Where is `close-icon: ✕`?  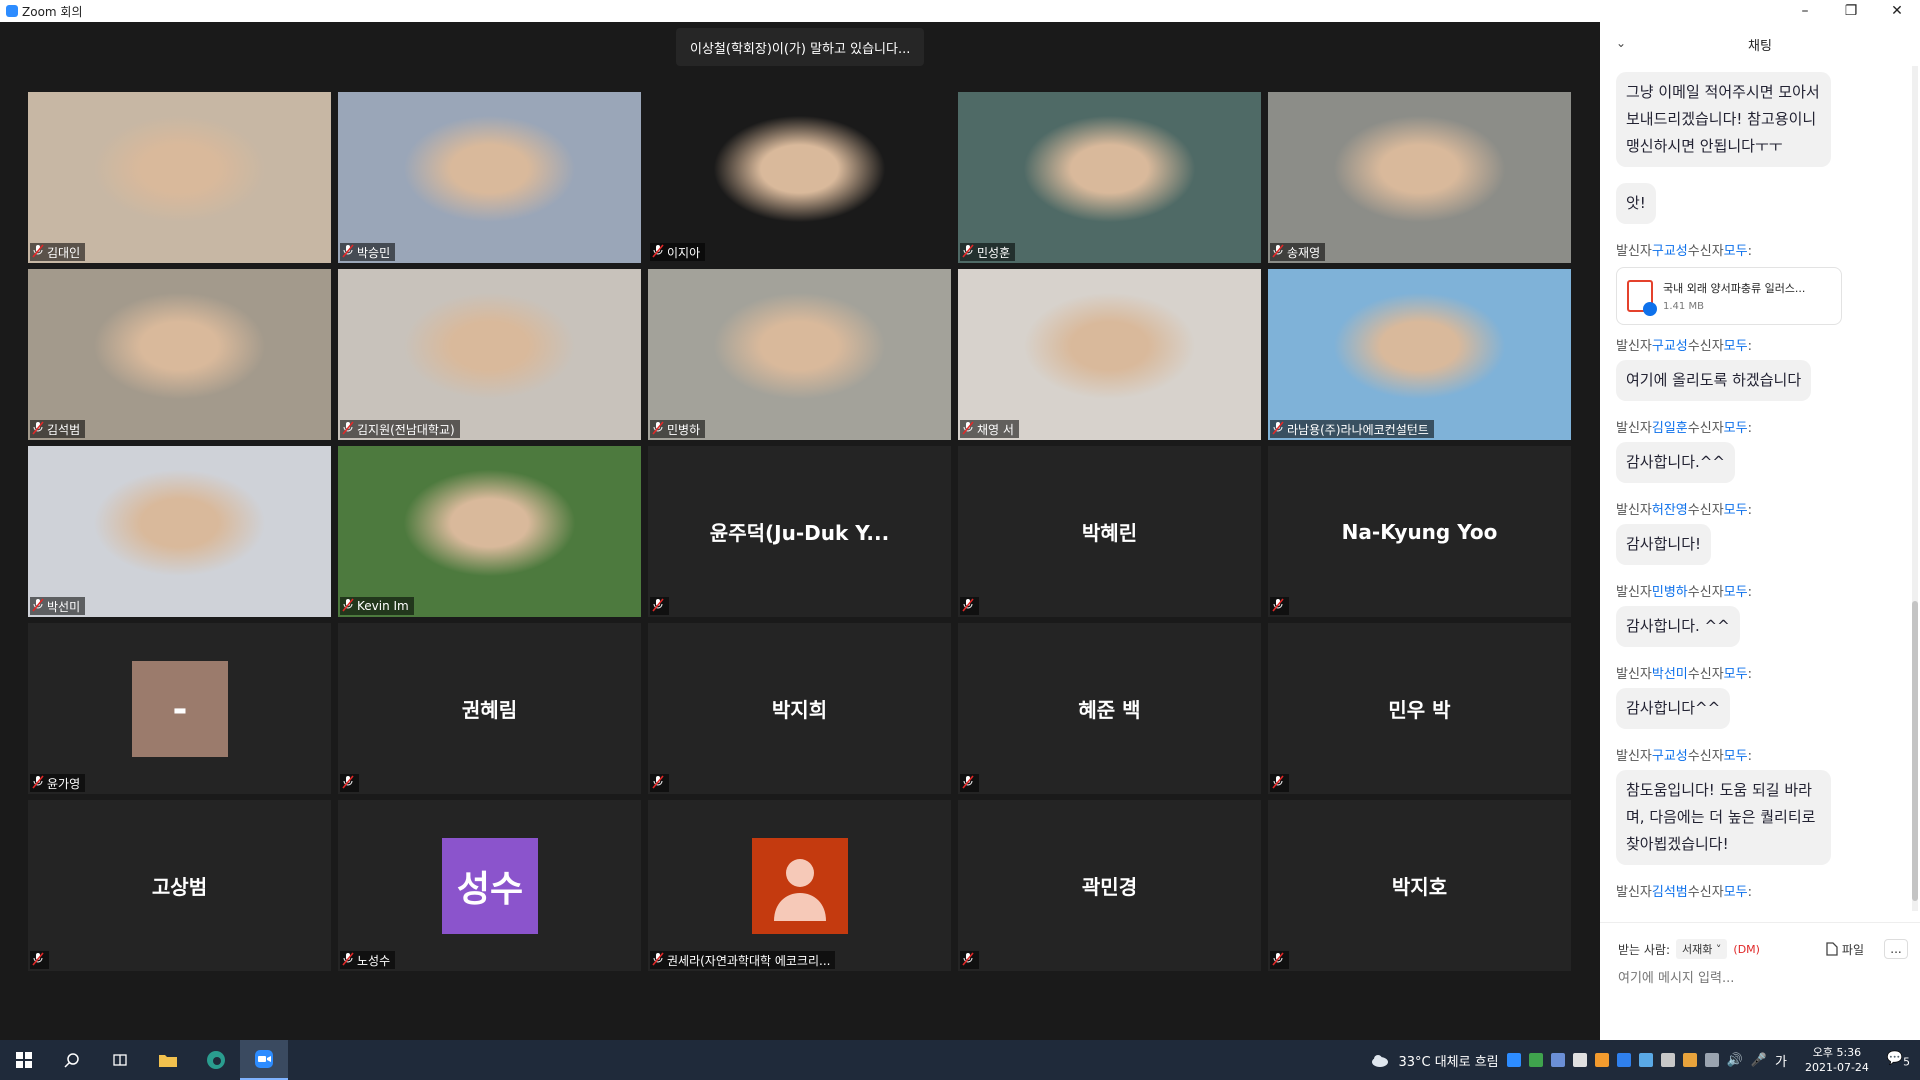 close-icon: ✕ is located at coordinates (1897, 11).